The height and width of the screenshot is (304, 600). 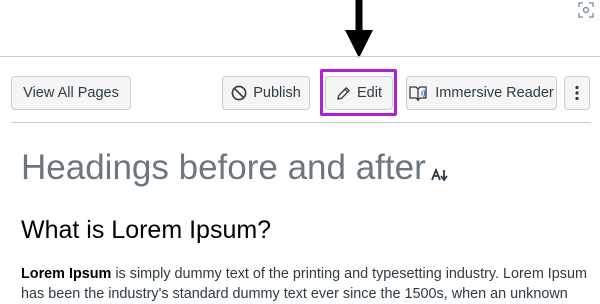 What do you see at coordinates (66, 274) in the screenshot?
I see `bold-lead-text: Lorem Ipsum` at bounding box center [66, 274].